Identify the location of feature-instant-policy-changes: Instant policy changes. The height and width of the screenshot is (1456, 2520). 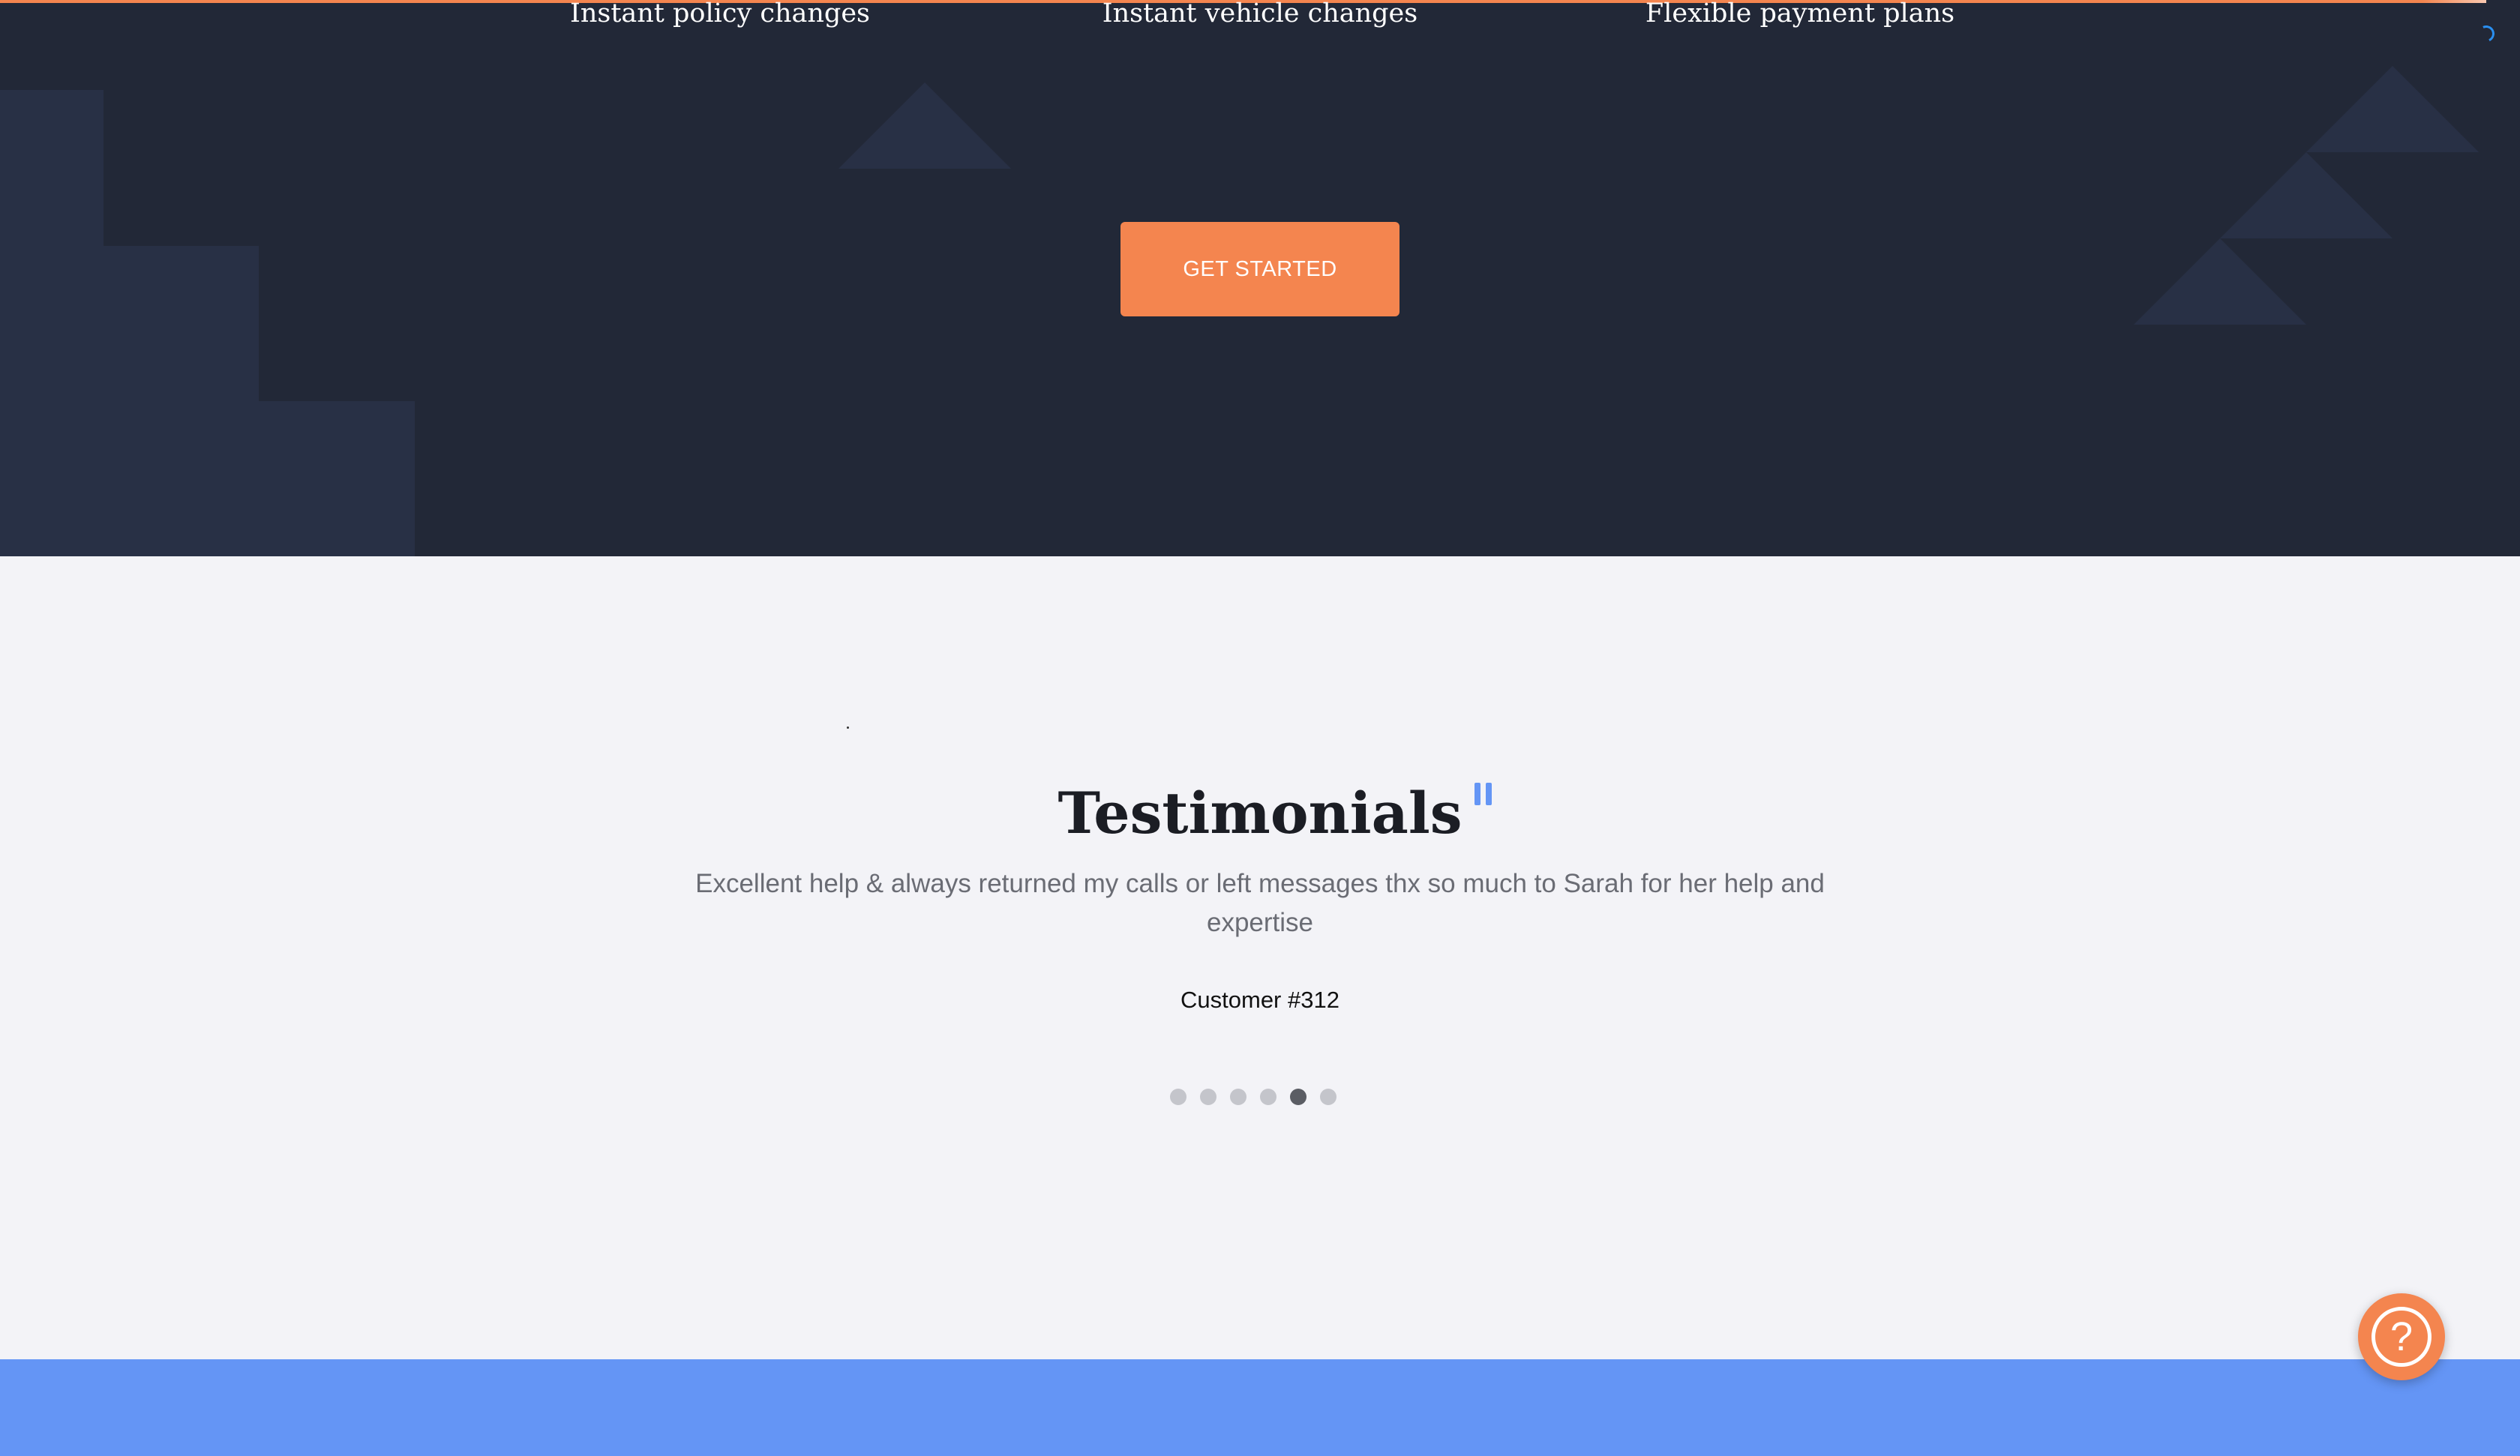
(720, 14).